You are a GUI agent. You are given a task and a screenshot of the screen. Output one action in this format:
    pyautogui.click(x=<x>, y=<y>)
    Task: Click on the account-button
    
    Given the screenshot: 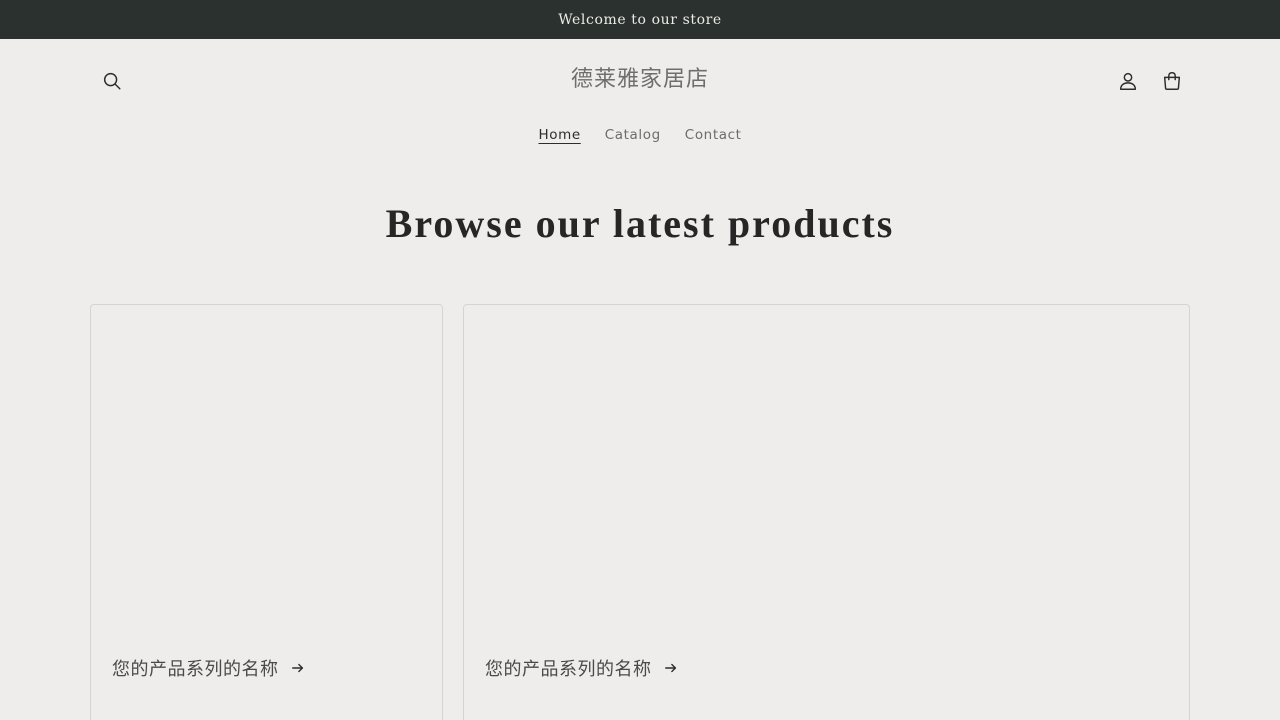 What is the action you would take?
    pyautogui.click(x=1128, y=81)
    